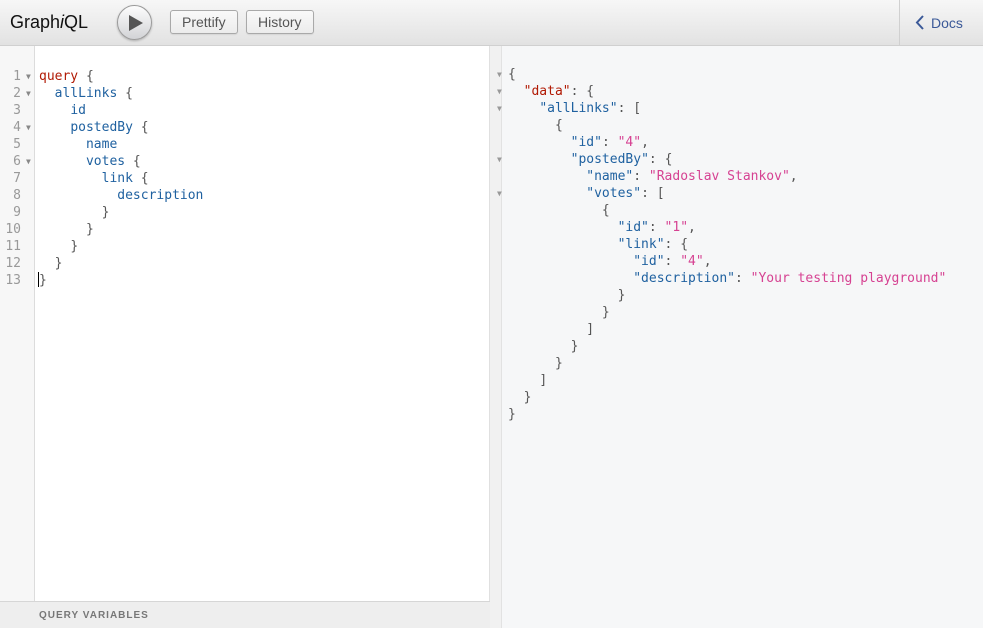  What do you see at coordinates (13, 263) in the screenshot?
I see `line-number-text: 12` at bounding box center [13, 263].